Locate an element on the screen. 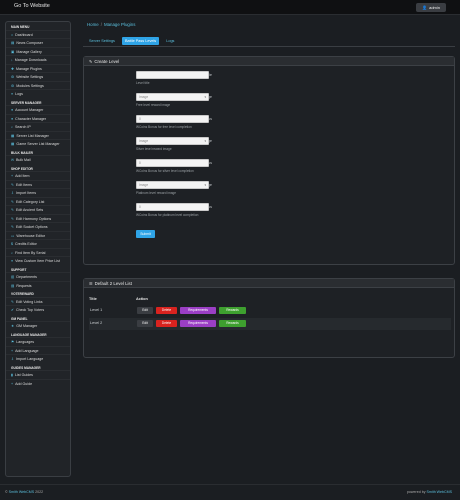  sidebar-item: ⚙ Website Settings is located at coordinates (38, 76).